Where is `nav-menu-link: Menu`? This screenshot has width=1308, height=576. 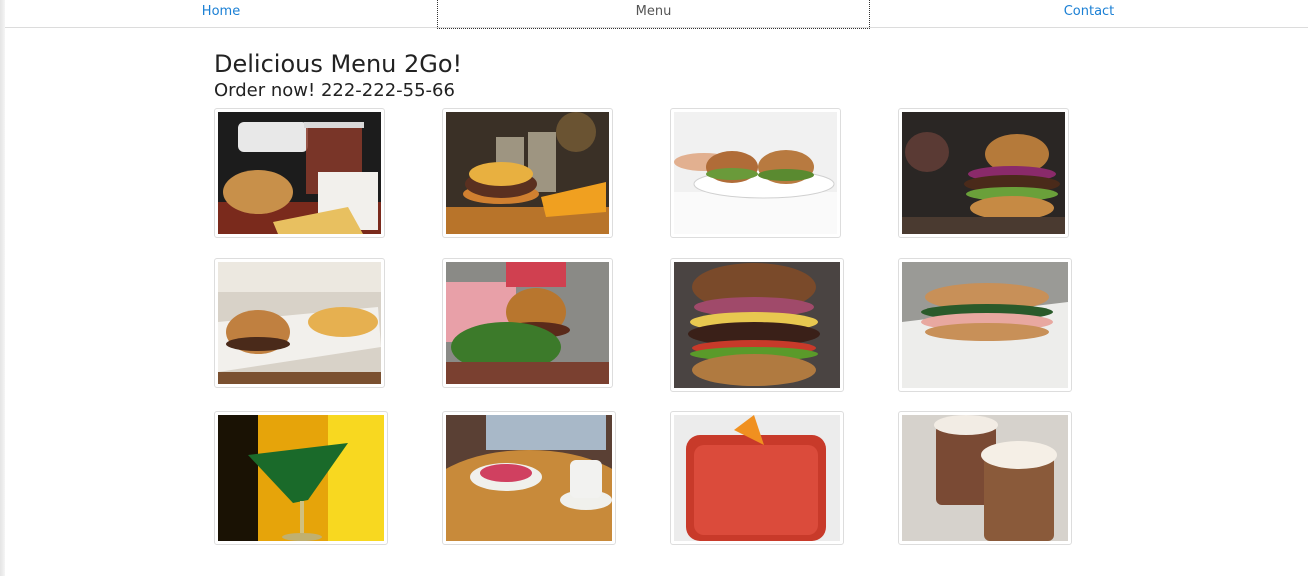 nav-menu-link: Menu is located at coordinates (653, 14).